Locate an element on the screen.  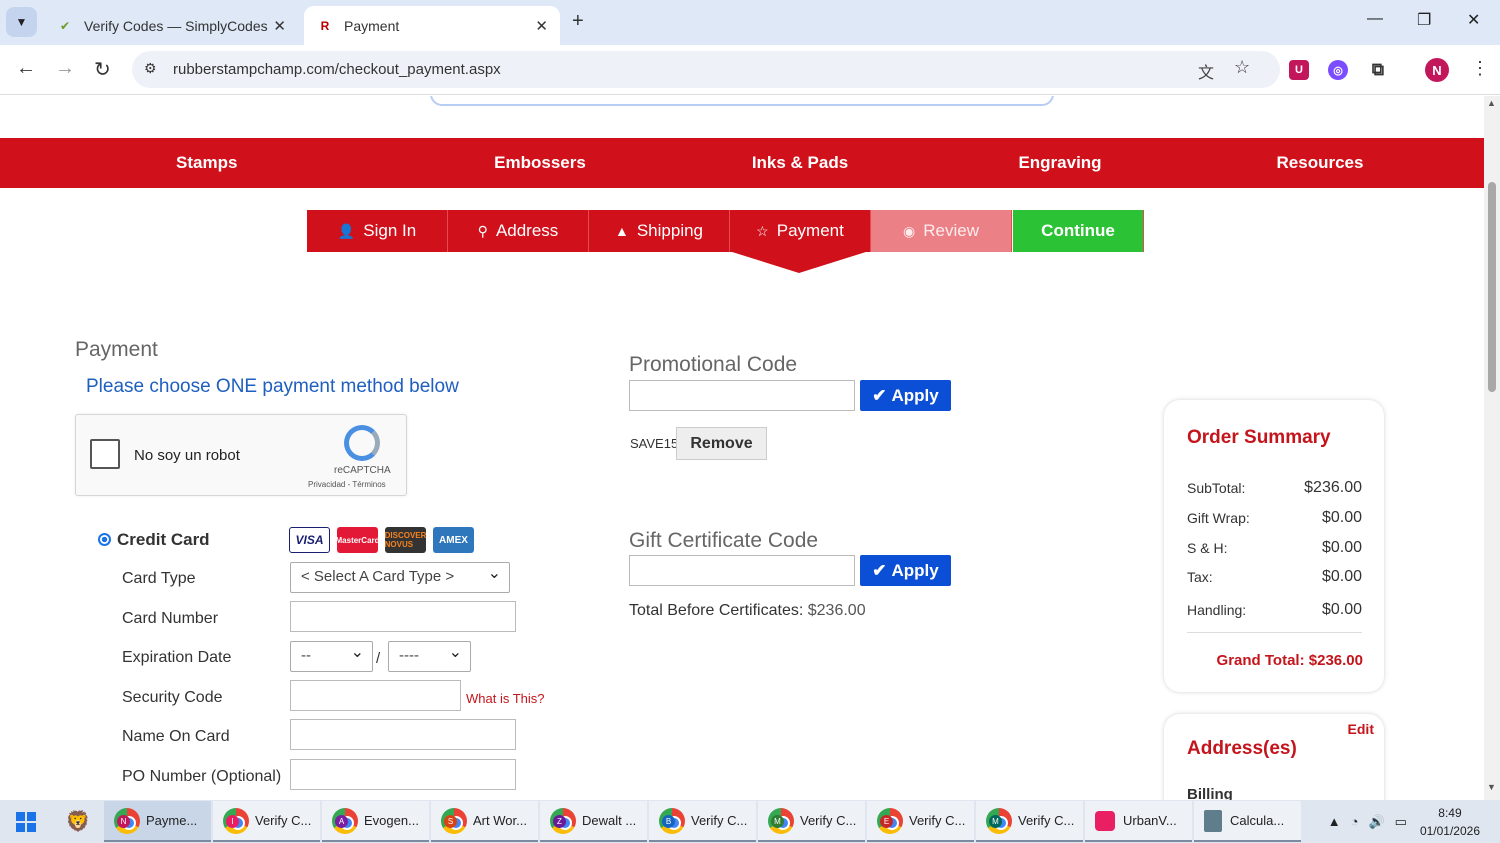
nav-inks-pads: Inks & Pads is located at coordinates (800, 163).